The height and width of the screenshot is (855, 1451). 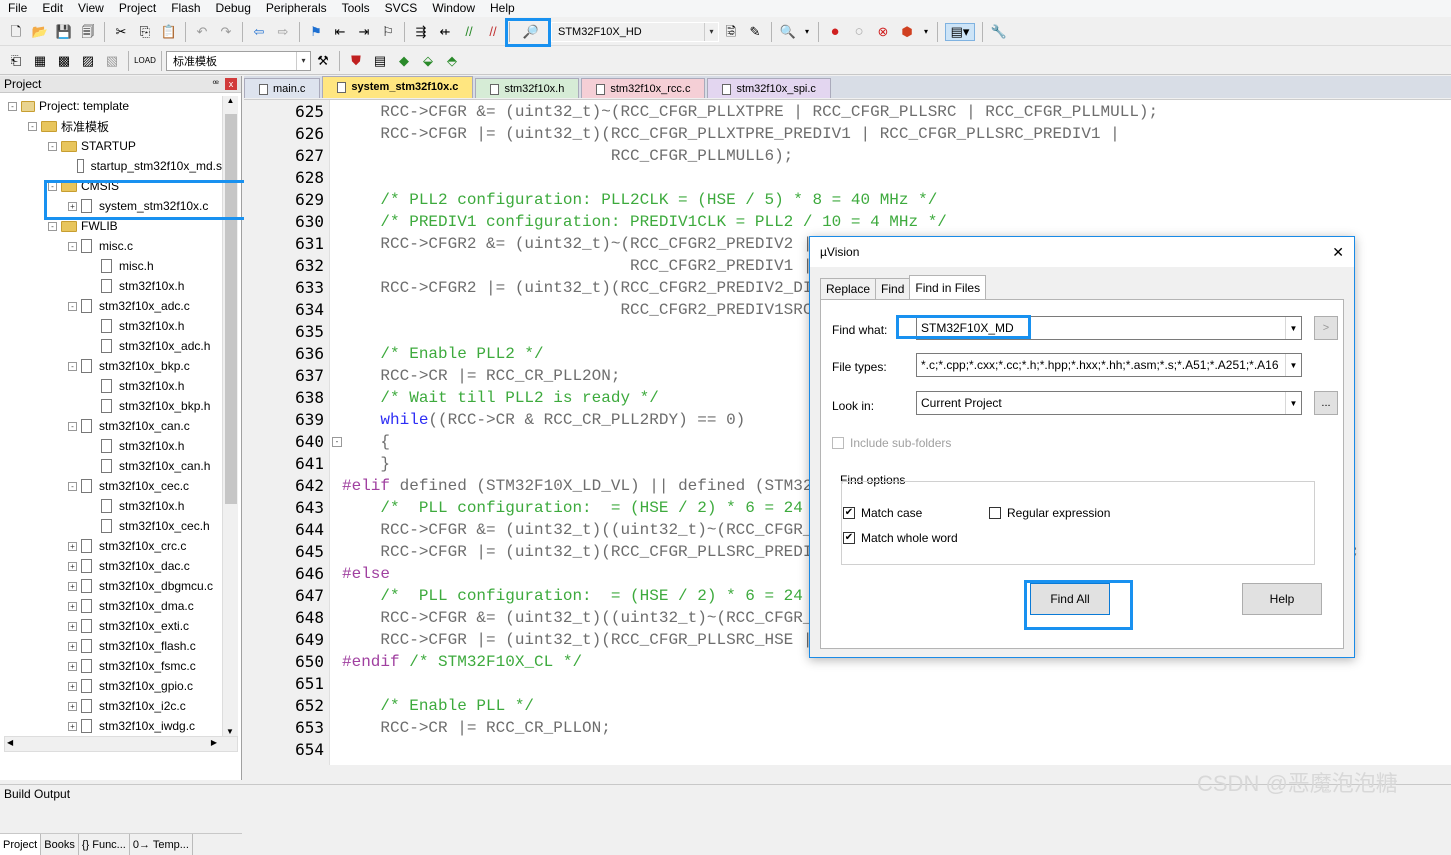 I want to click on regex-helper-button: >, so click(x=1326, y=328).